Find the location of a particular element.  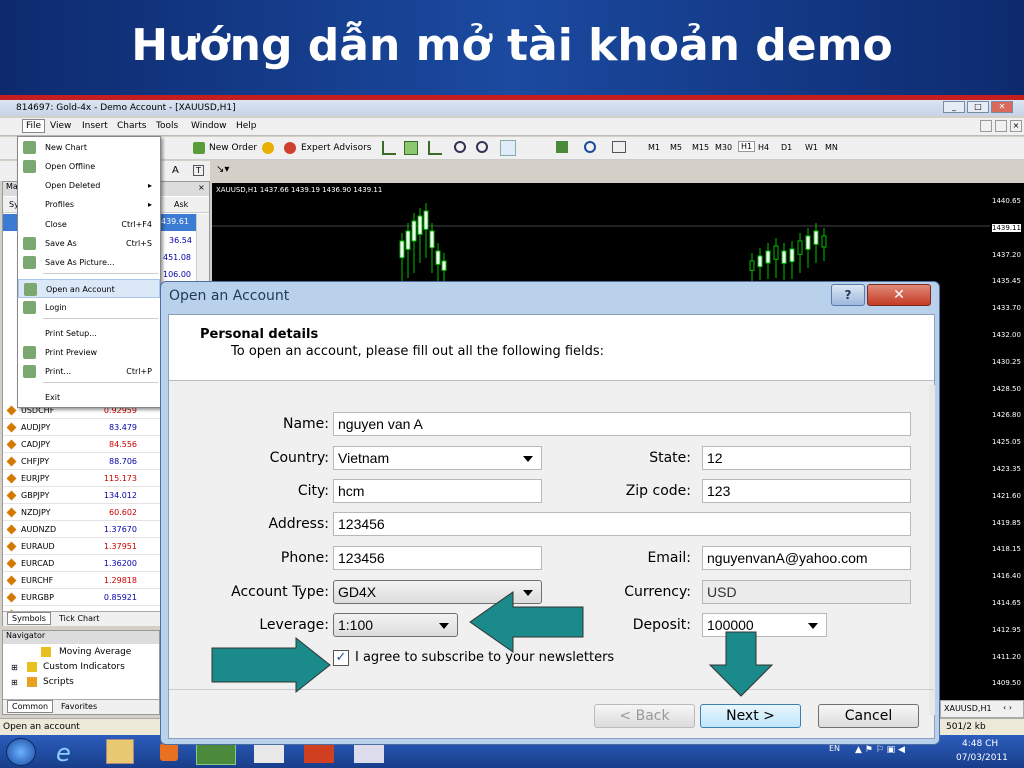

market-watch-row: NZDJPY 60.602 is located at coordinates (82, 512).